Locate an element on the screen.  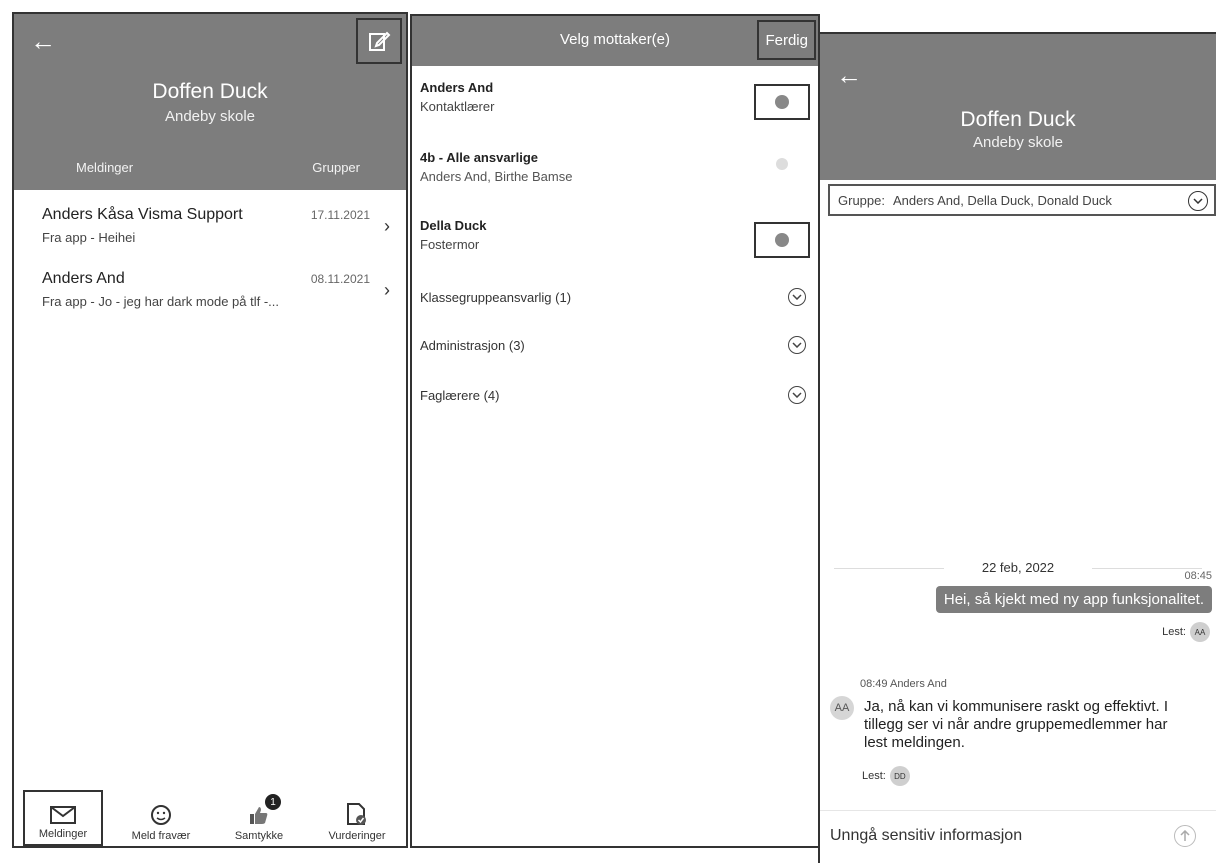
top-bar: Velg mottaker(e) Ferdig is located at coordinates (615, 41).